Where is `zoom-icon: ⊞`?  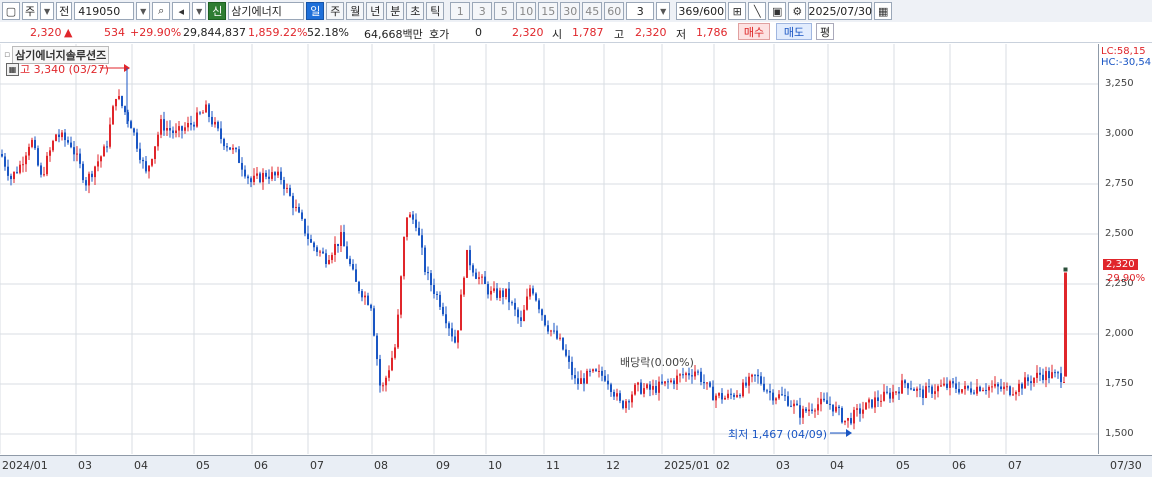
zoom-icon: ⊞ is located at coordinates (737, 11).